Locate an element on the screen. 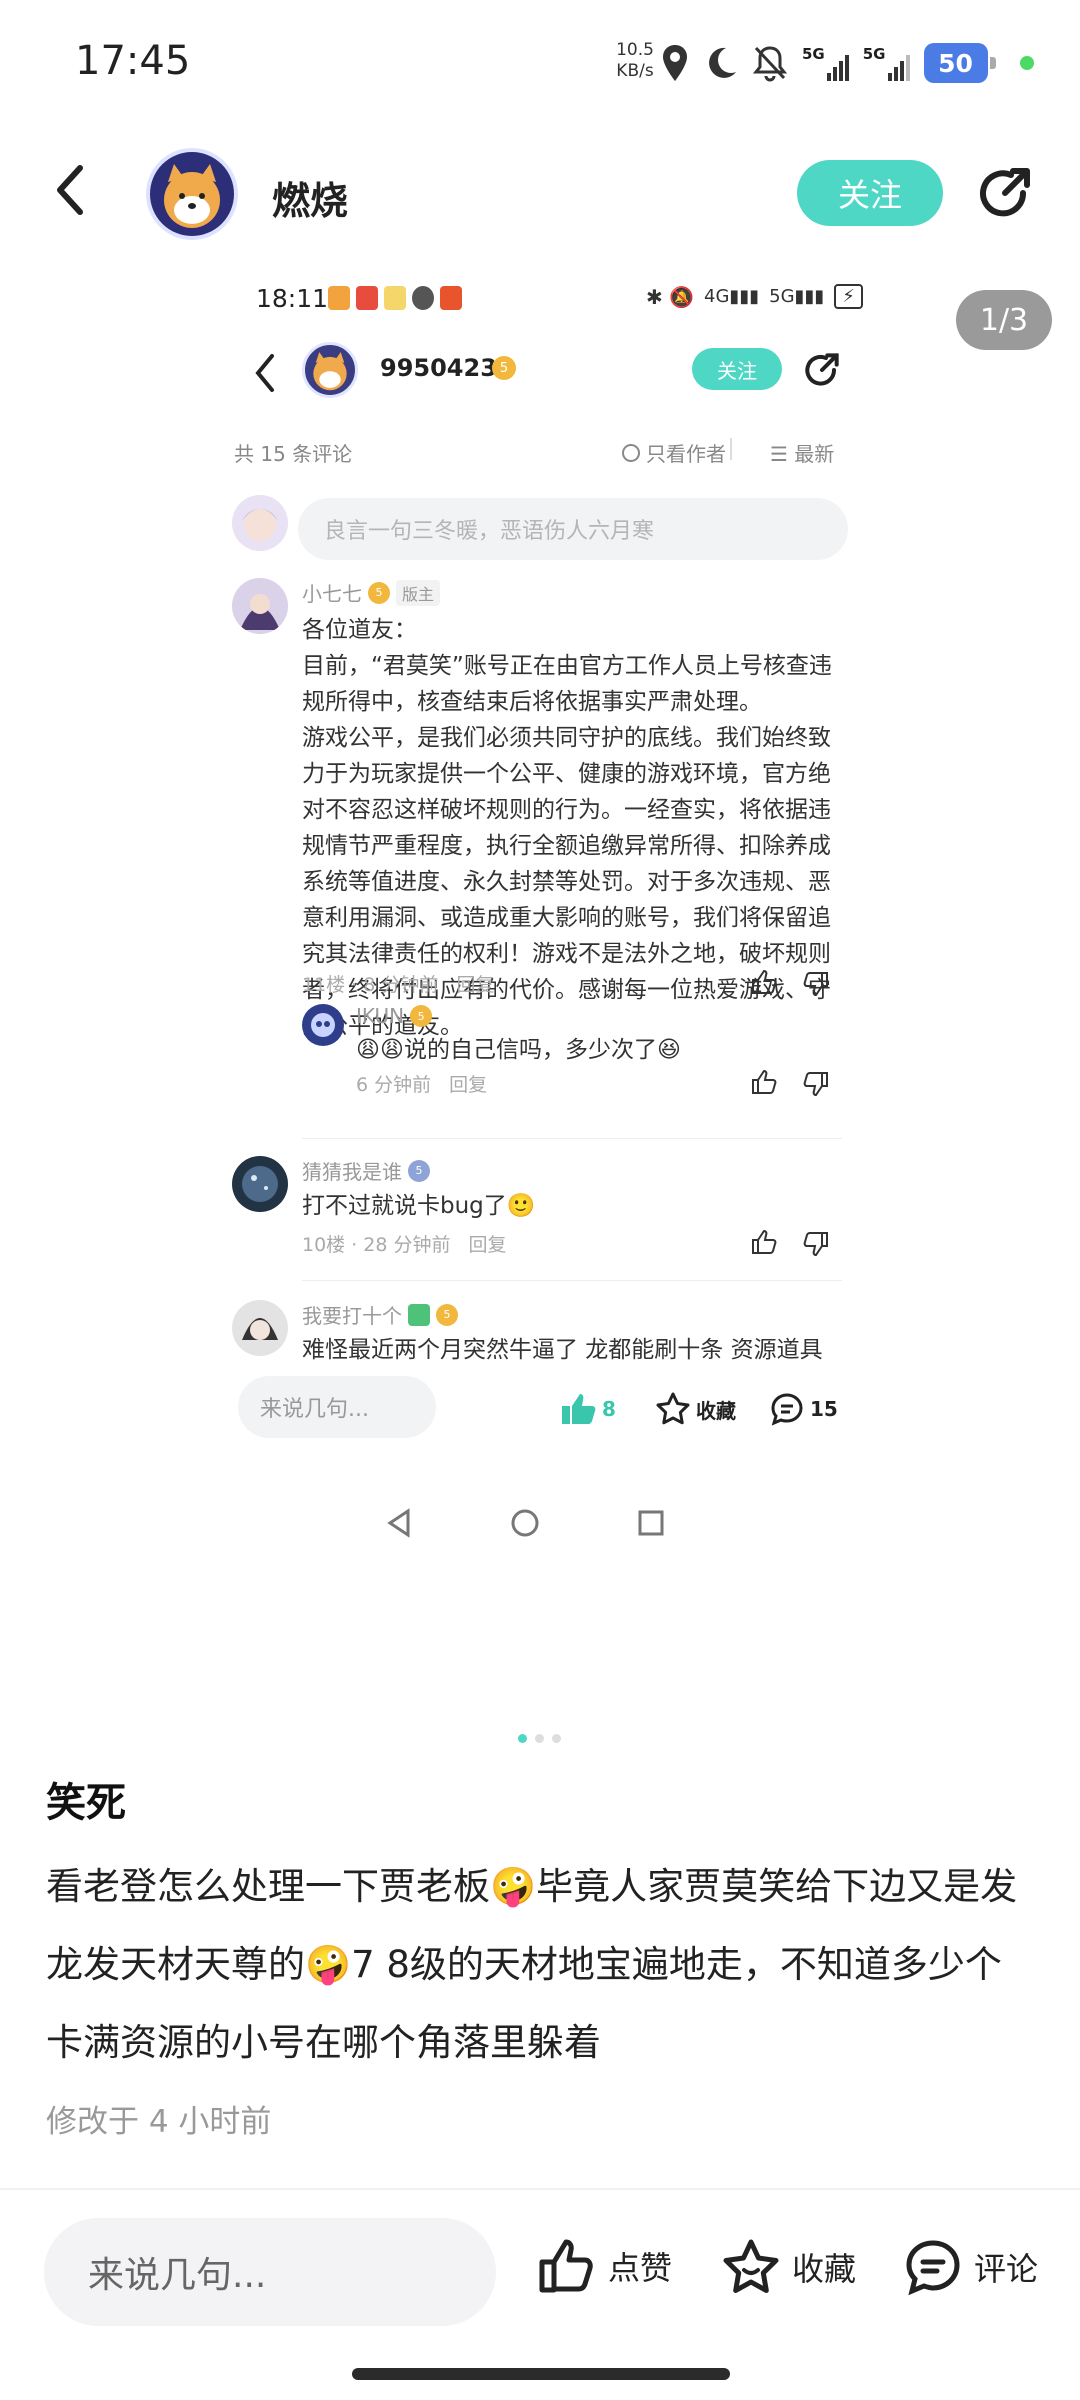 The height and width of the screenshot is (2400, 1080). reply-meta: 6 分钟前 回复 is located at coordinates (422, 1085).